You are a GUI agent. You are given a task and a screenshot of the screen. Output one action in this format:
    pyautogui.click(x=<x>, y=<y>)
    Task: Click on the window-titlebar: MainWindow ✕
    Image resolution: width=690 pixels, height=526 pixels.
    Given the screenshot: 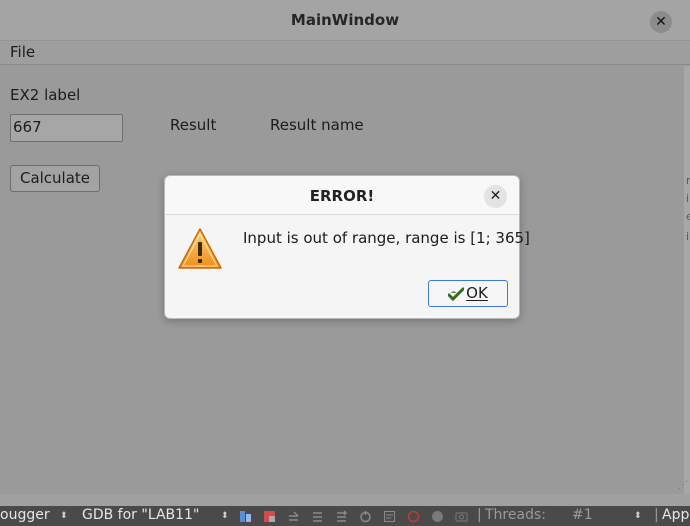 What is the action you would take?
    pyautogui.click(x=345, y=20)
    